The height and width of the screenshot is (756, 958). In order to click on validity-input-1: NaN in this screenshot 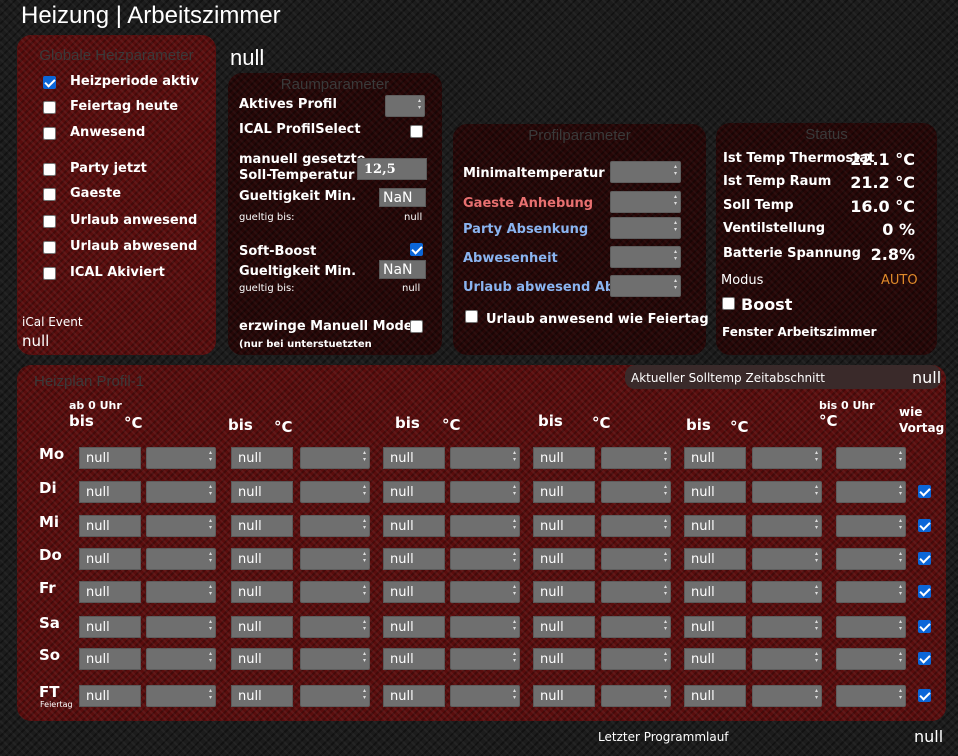, I will do `click(402, 197)`.